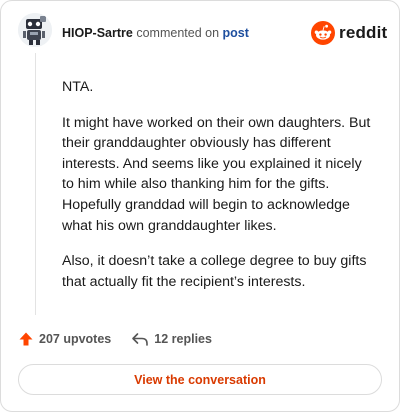  I want to click on upvotes-action: 207 upvotes, so click(64, 339).